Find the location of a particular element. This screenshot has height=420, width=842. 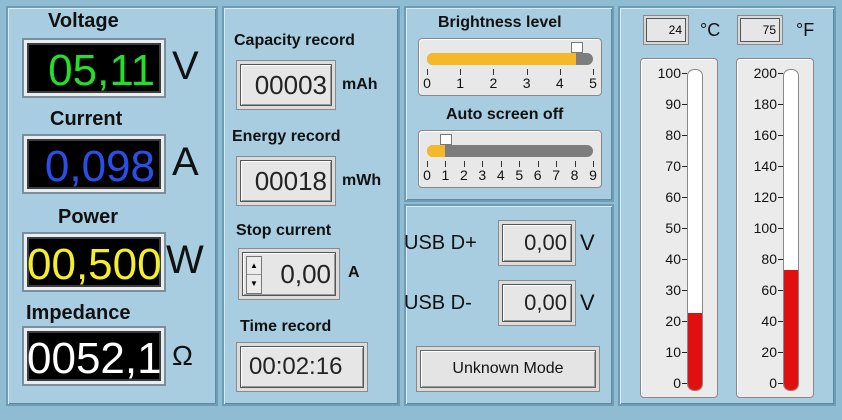

celsius-tick-label: 0 is located at coordinates (677, 383).